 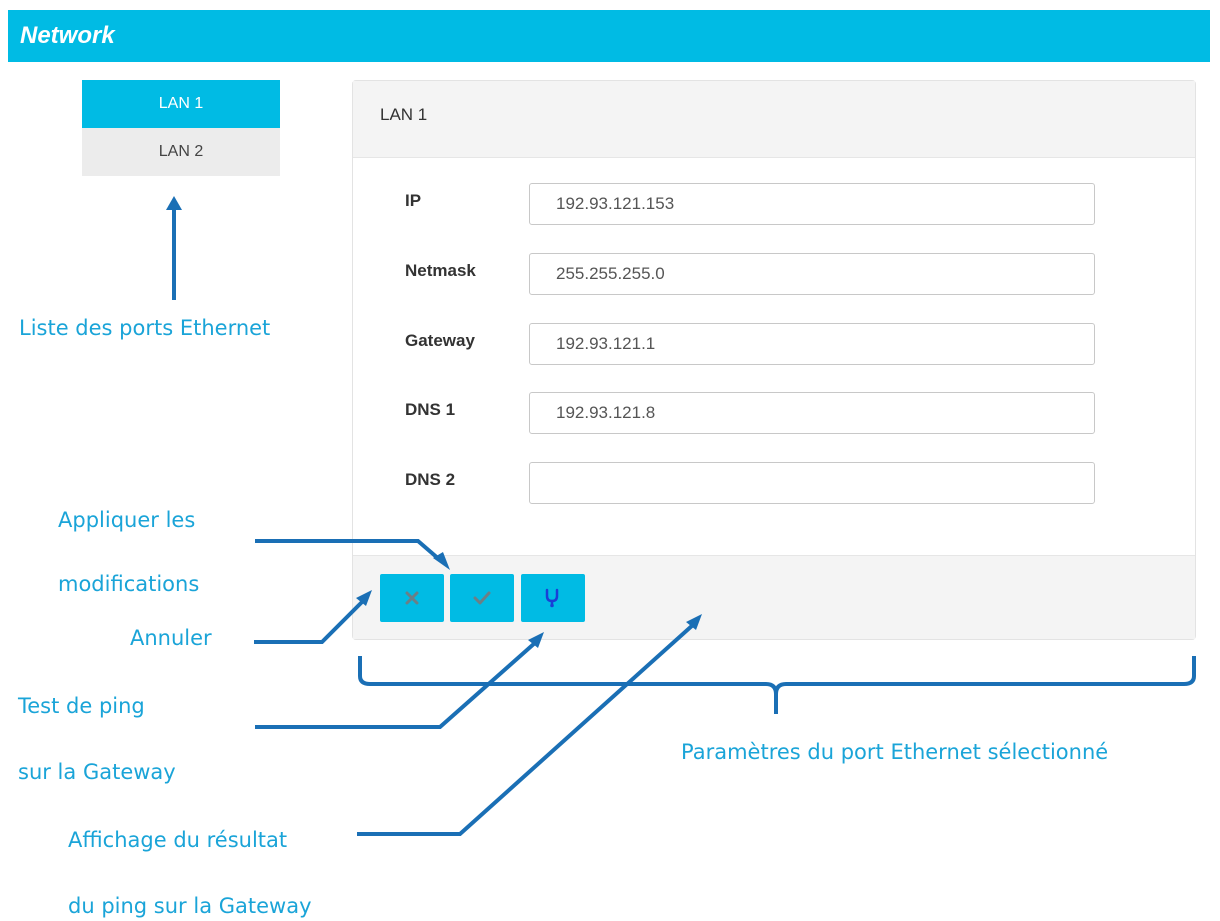 I want to click on ping-test-arrow, so click(x=399, y=680).